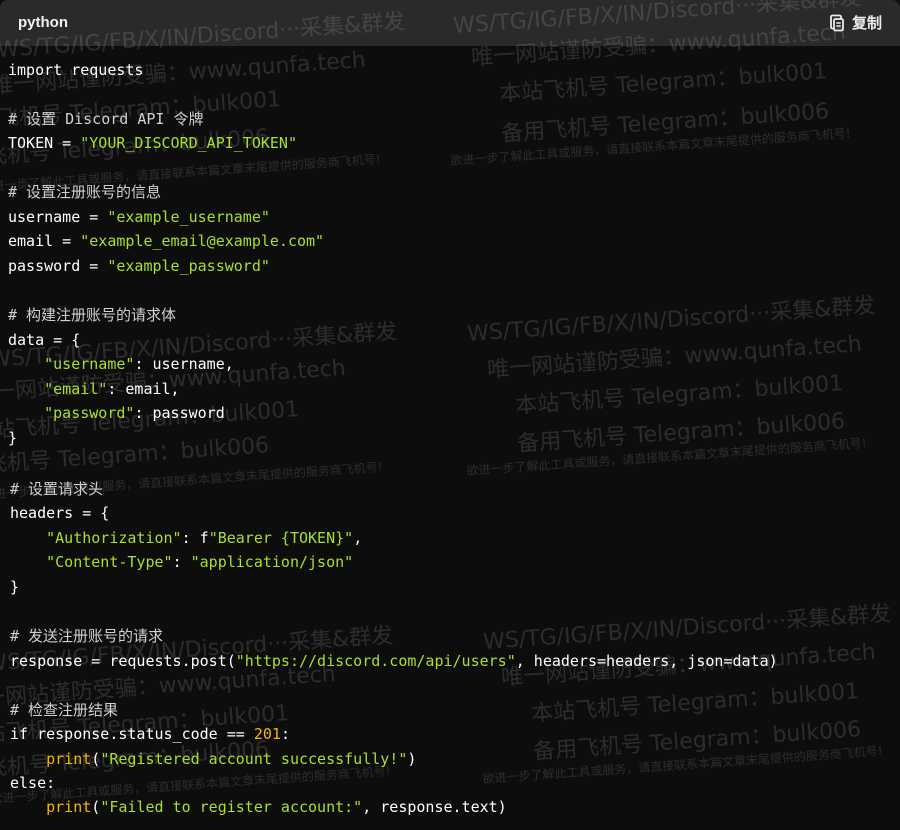 The image size is (900, 830). Describe the element at coordinates (132, 734) in the screenshot. I see `code-text: if response.status_code ==` at that location.